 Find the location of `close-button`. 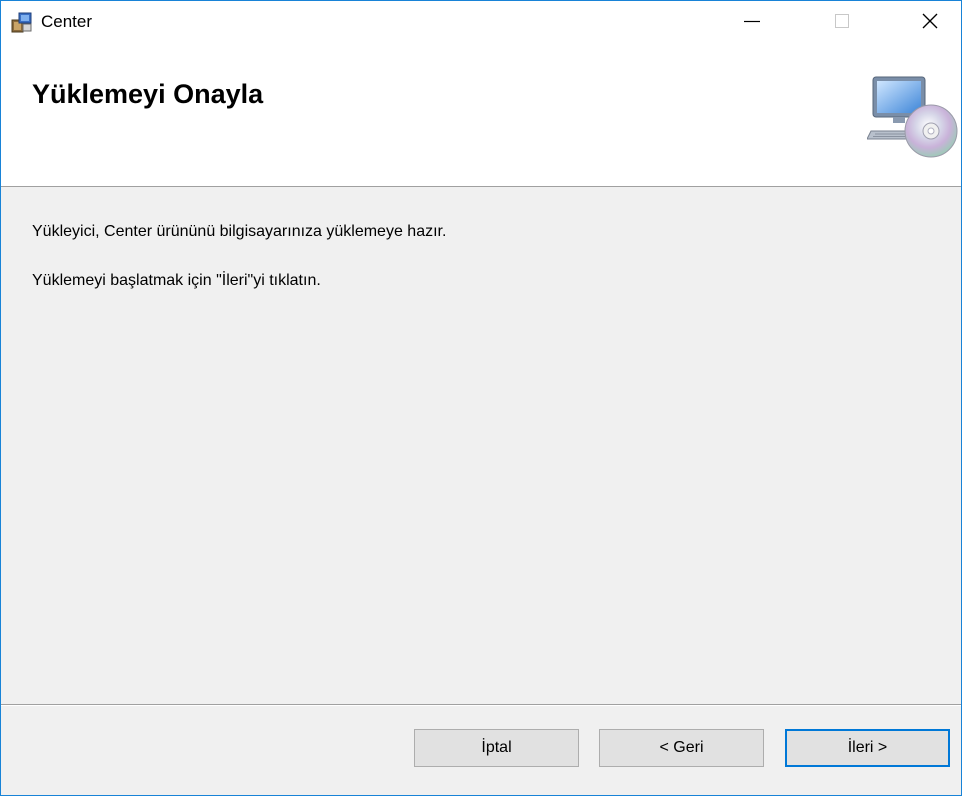

close-button is located at coordinates (930, 23).